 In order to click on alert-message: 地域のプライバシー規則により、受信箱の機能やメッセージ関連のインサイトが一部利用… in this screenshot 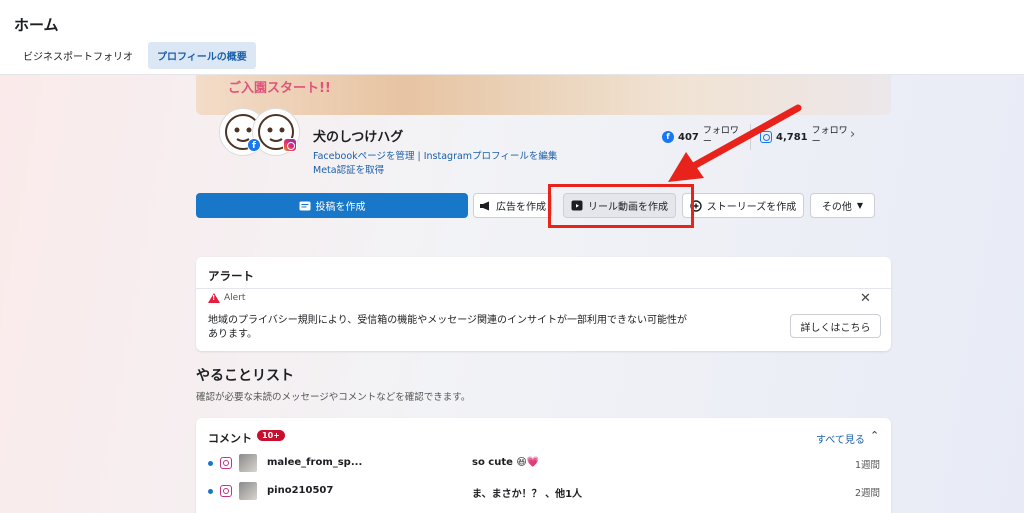, I will do `click(447, 327)`.